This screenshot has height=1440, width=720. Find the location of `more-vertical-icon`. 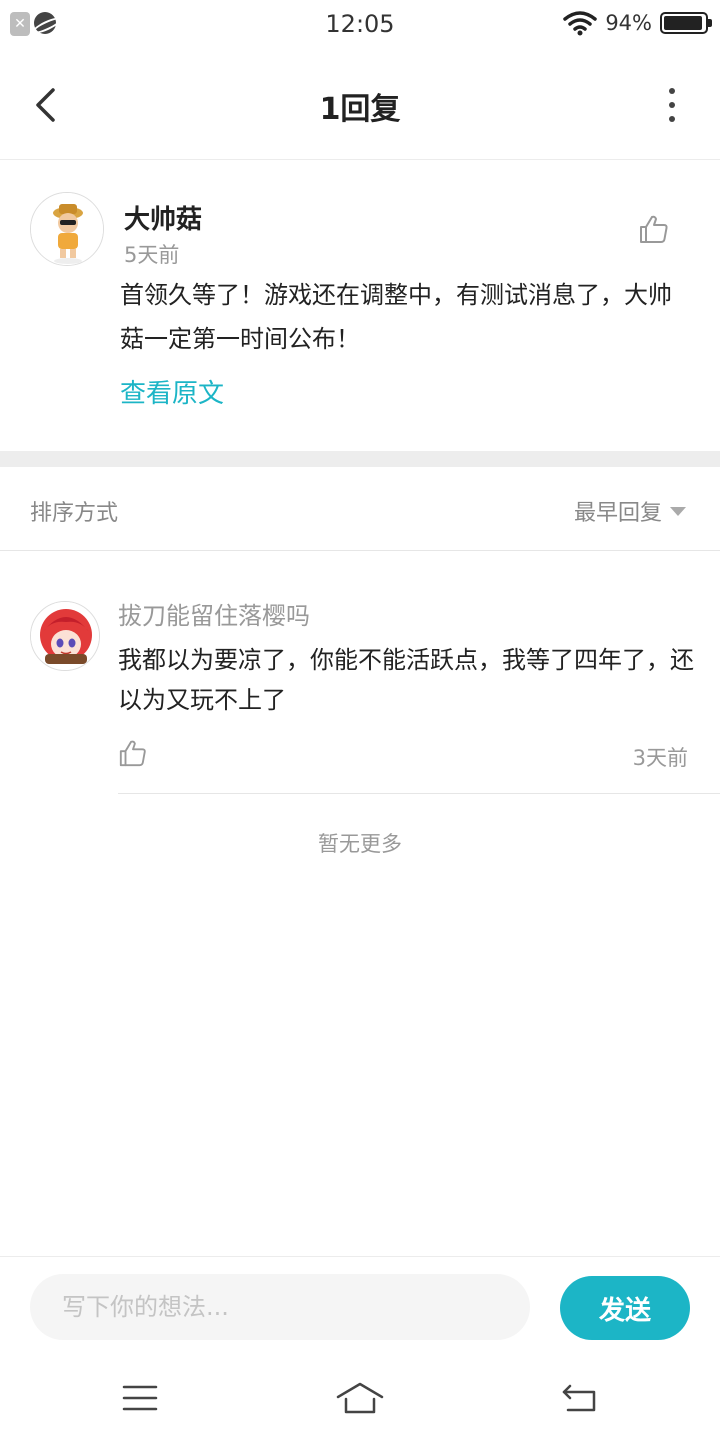

more-vertical-icon is located at coordinates (672, 91).